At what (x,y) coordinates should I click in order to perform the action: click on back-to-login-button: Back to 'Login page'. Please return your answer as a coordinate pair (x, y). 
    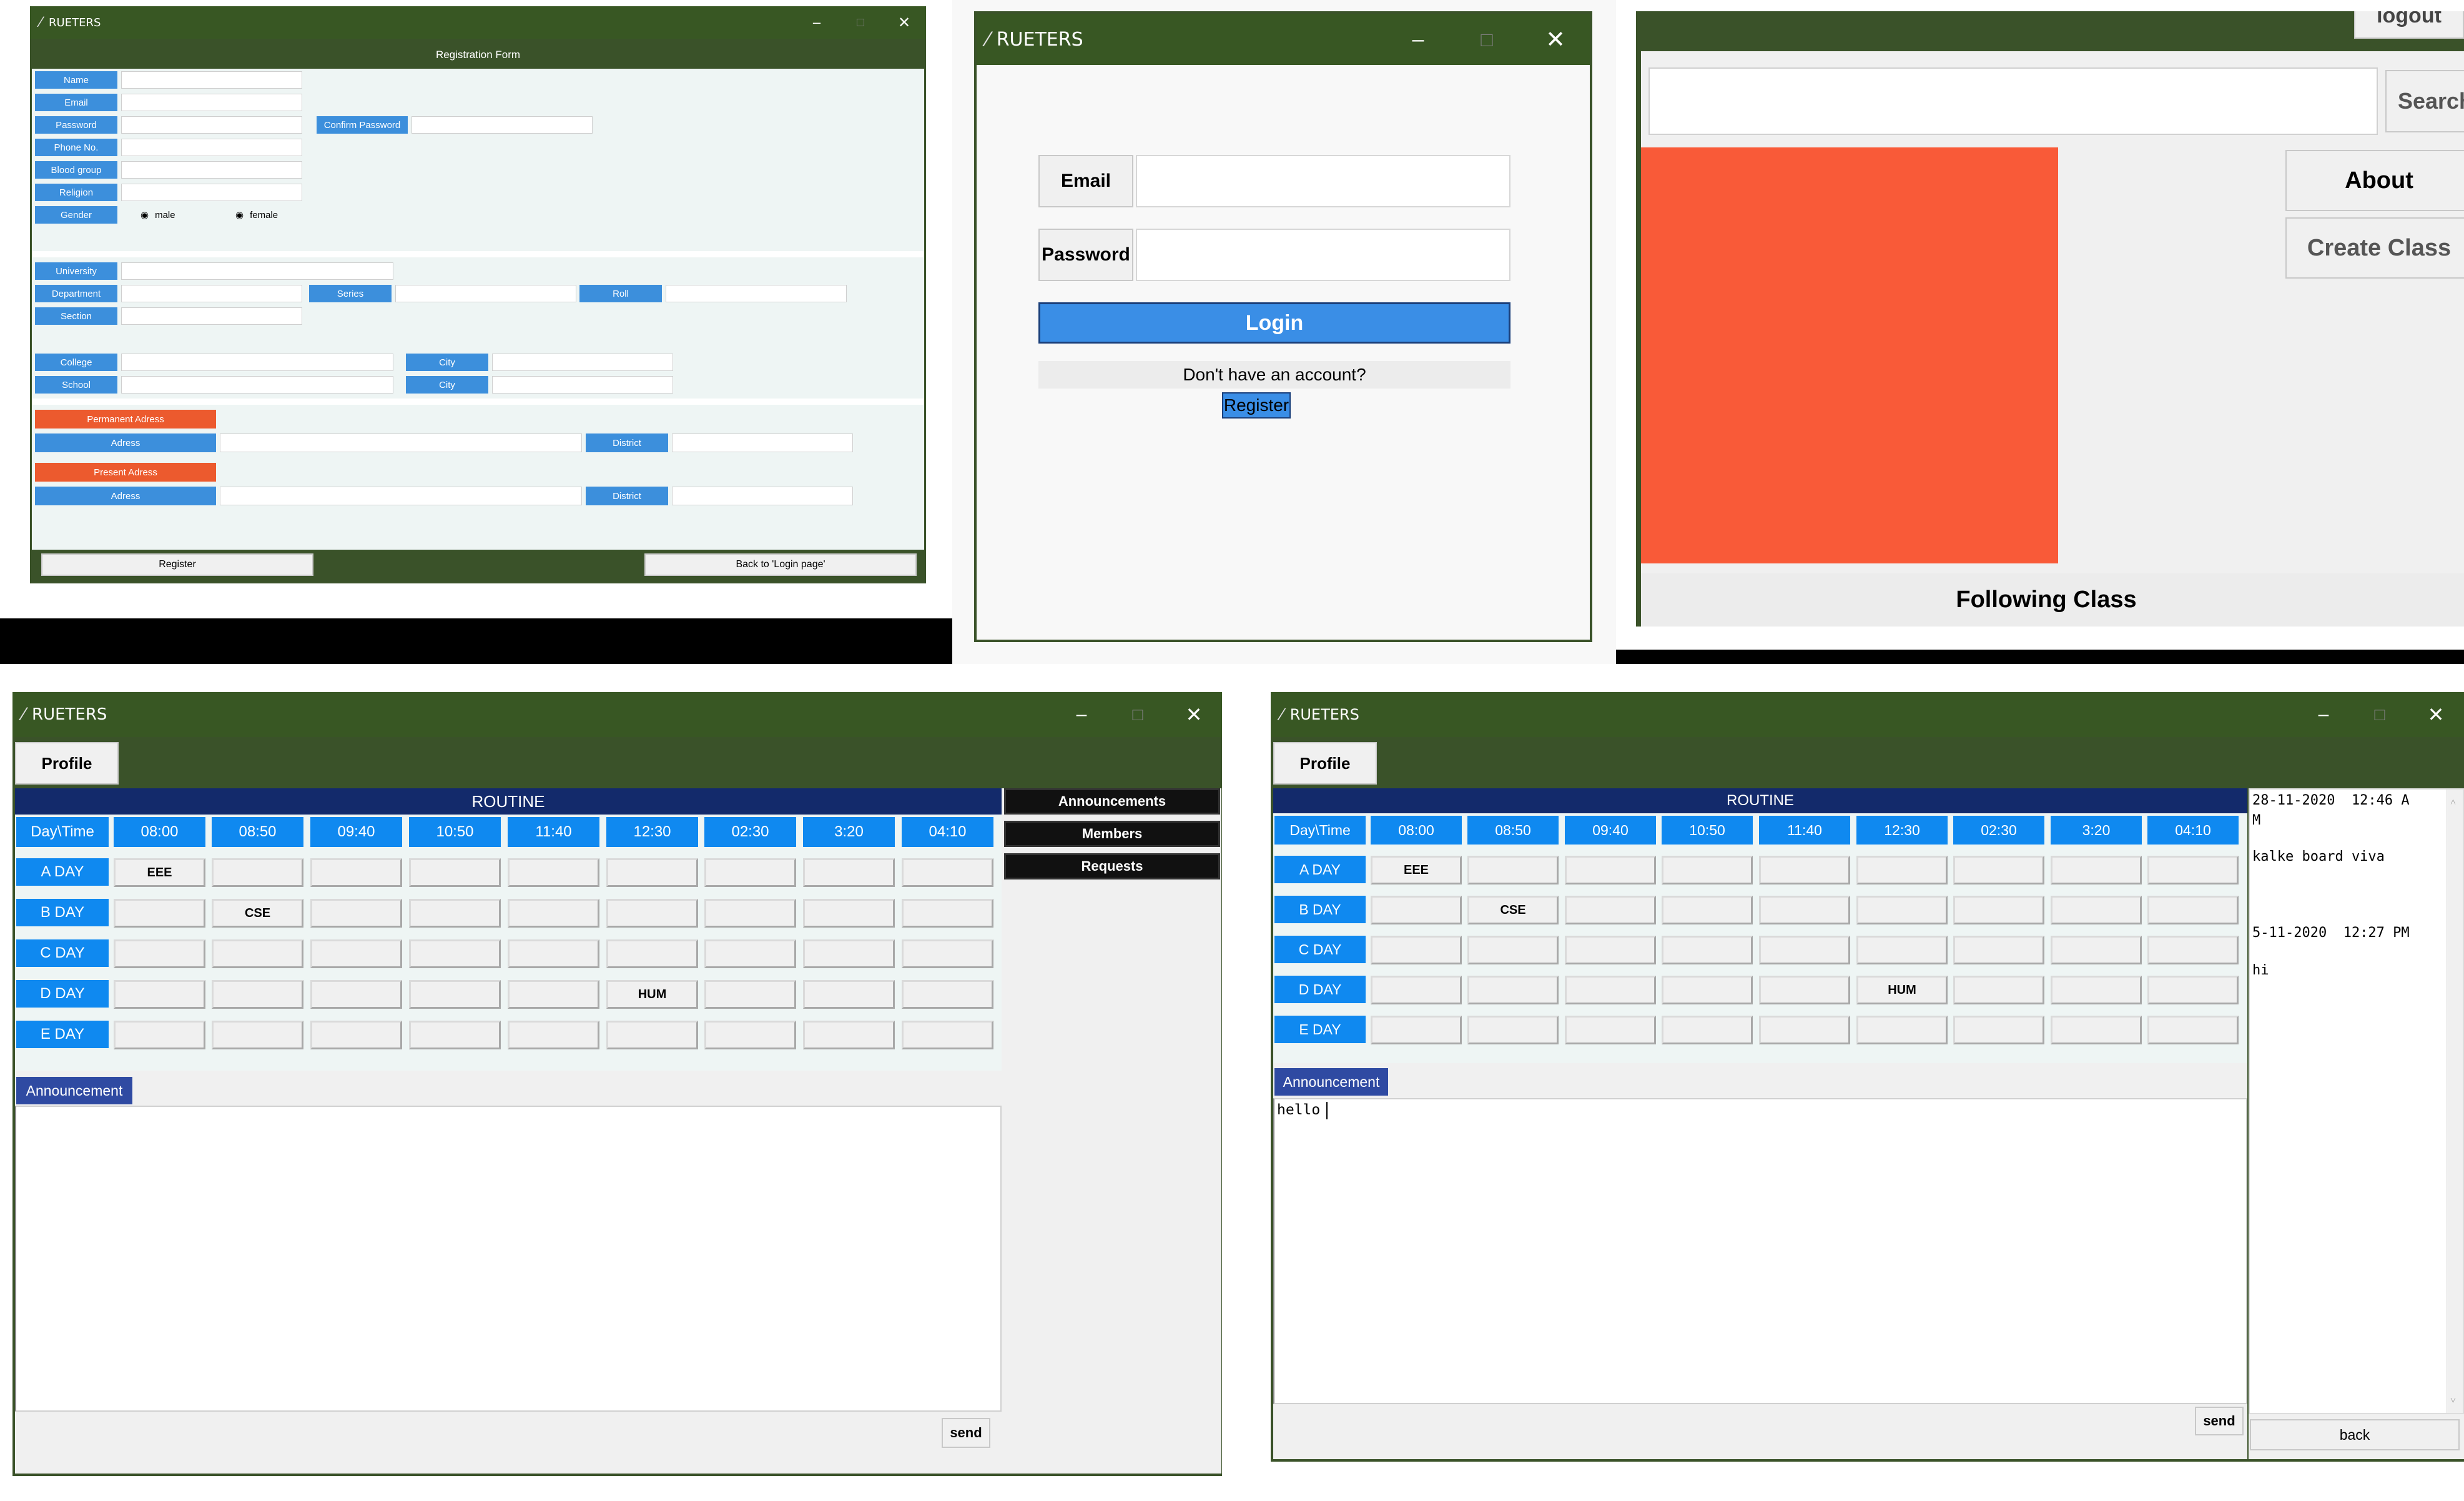
    Looking at the image, I should click on (780, 564).